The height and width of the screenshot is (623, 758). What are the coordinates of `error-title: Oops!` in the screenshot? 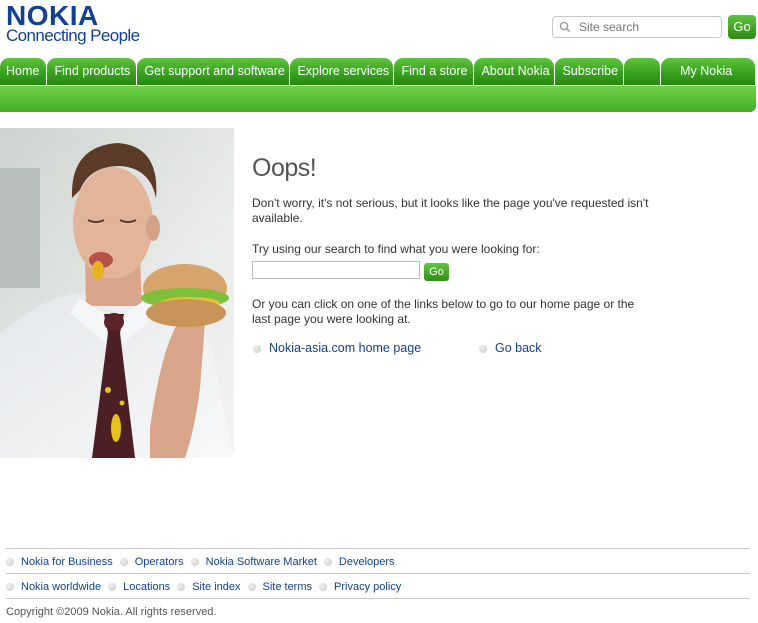 It's located at (284, 168).